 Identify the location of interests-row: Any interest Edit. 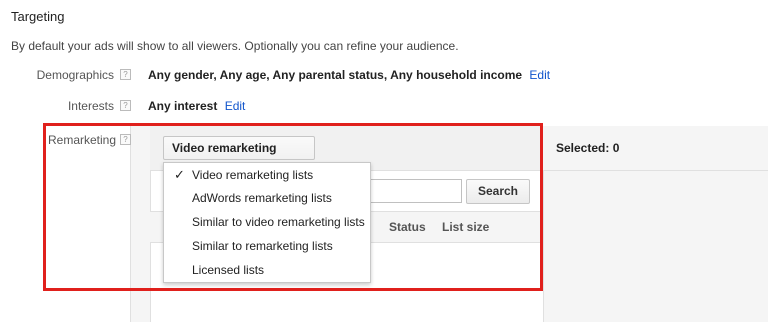
(196, 106).